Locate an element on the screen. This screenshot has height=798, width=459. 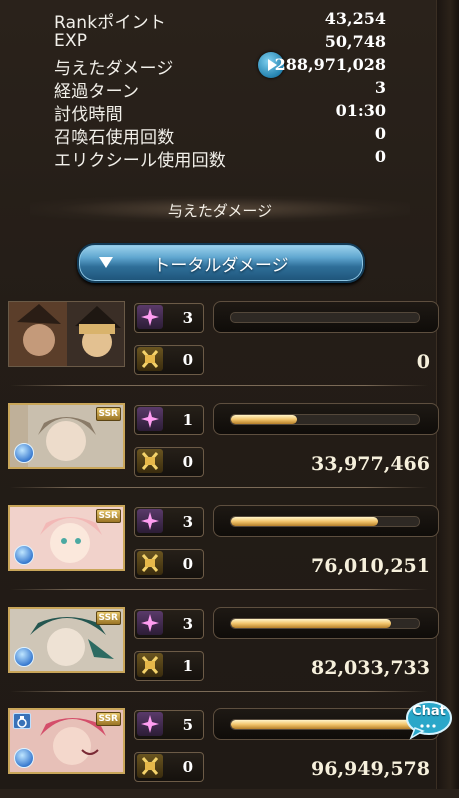
stat-elixir-uses: エリクシール使用回数 0 is located at coordinates (220, 158).